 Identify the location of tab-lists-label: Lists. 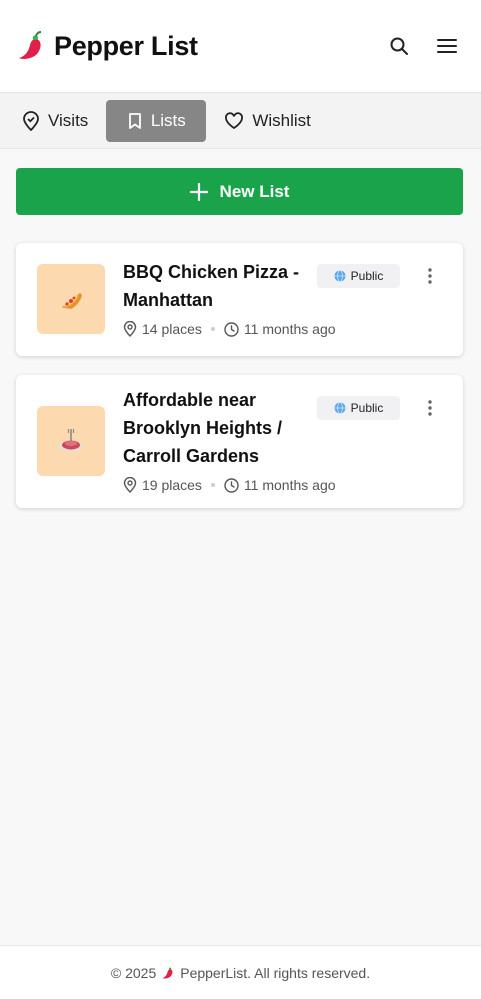
(168, 120).